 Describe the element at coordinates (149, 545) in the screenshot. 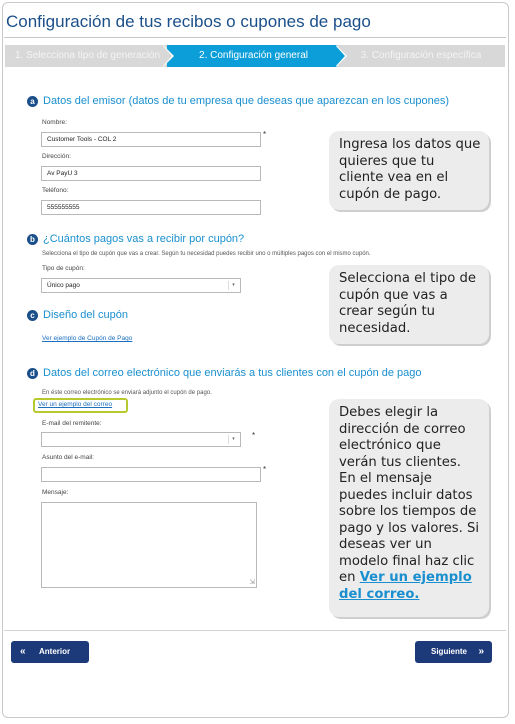

I see `message-textarea: ⇲` at that location.